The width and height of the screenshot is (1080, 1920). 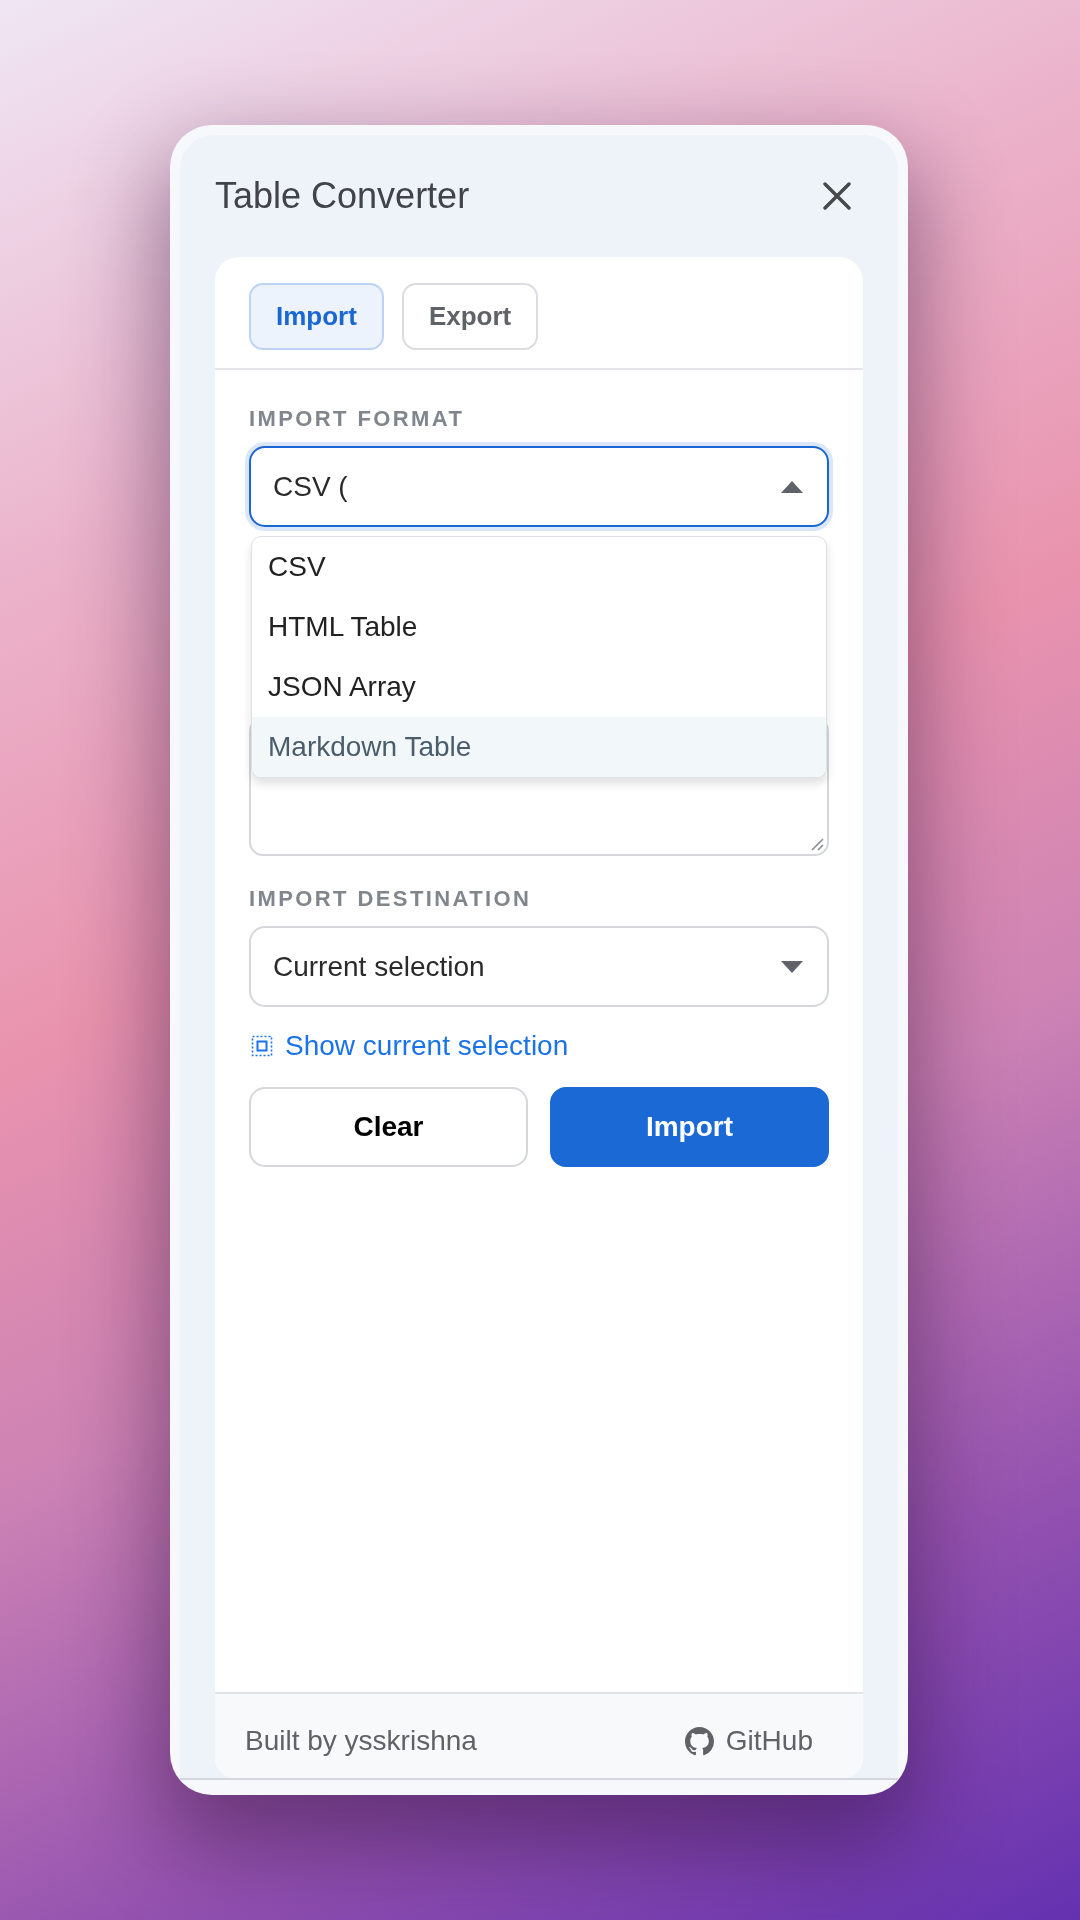 What do you see at coordinates (388, 1127) in the screenshot?
I see `secondary-button: Clear` at bounding box center [388, 1127].